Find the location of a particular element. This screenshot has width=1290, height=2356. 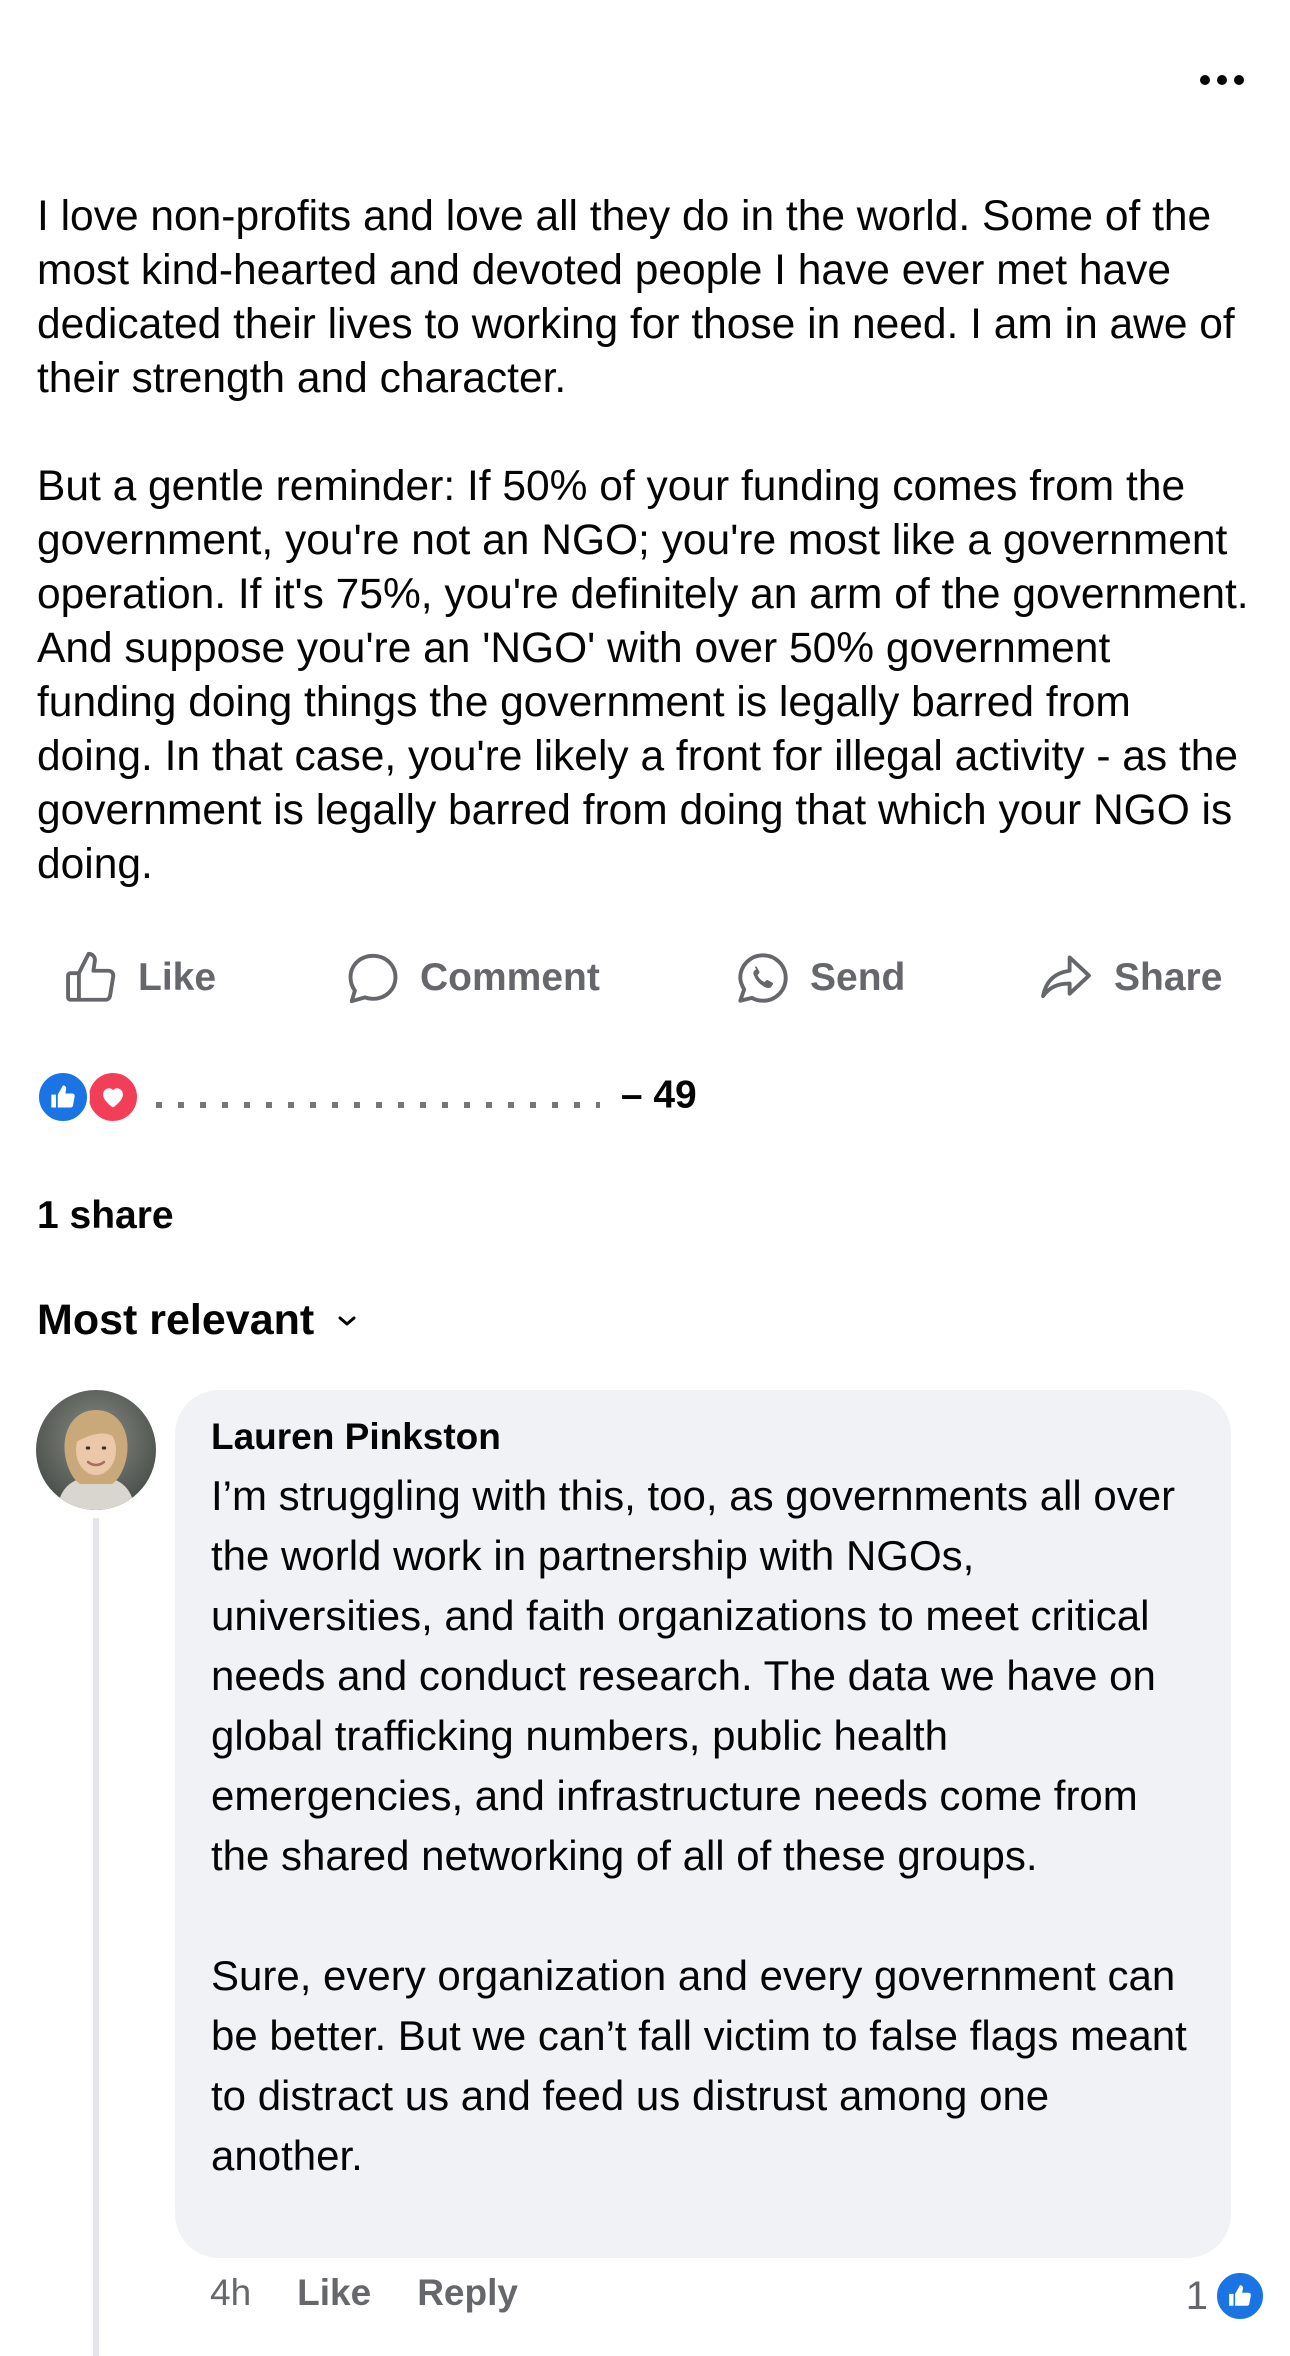

send-button: Send is located at coordinates (819, 978).